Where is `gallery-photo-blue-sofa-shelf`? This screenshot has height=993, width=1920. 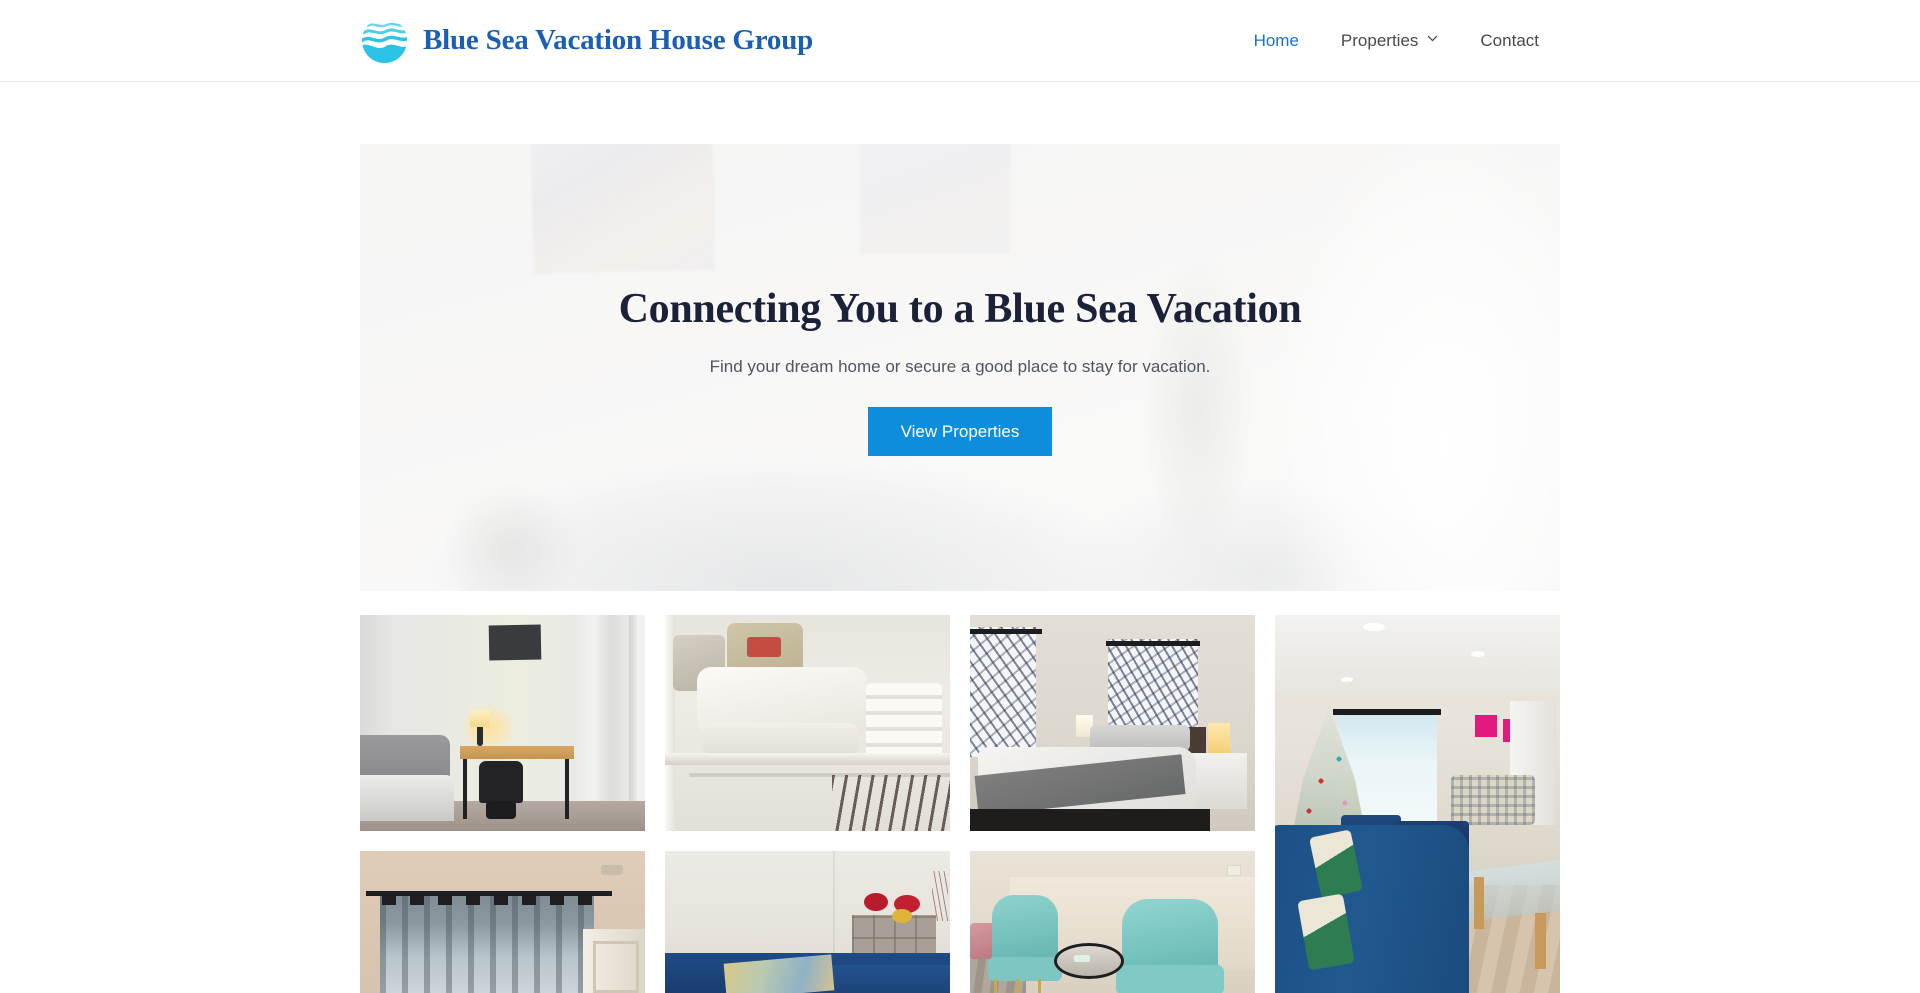
gallery-photo-blue-sofa-shelf is located at coordinates (807, 922).